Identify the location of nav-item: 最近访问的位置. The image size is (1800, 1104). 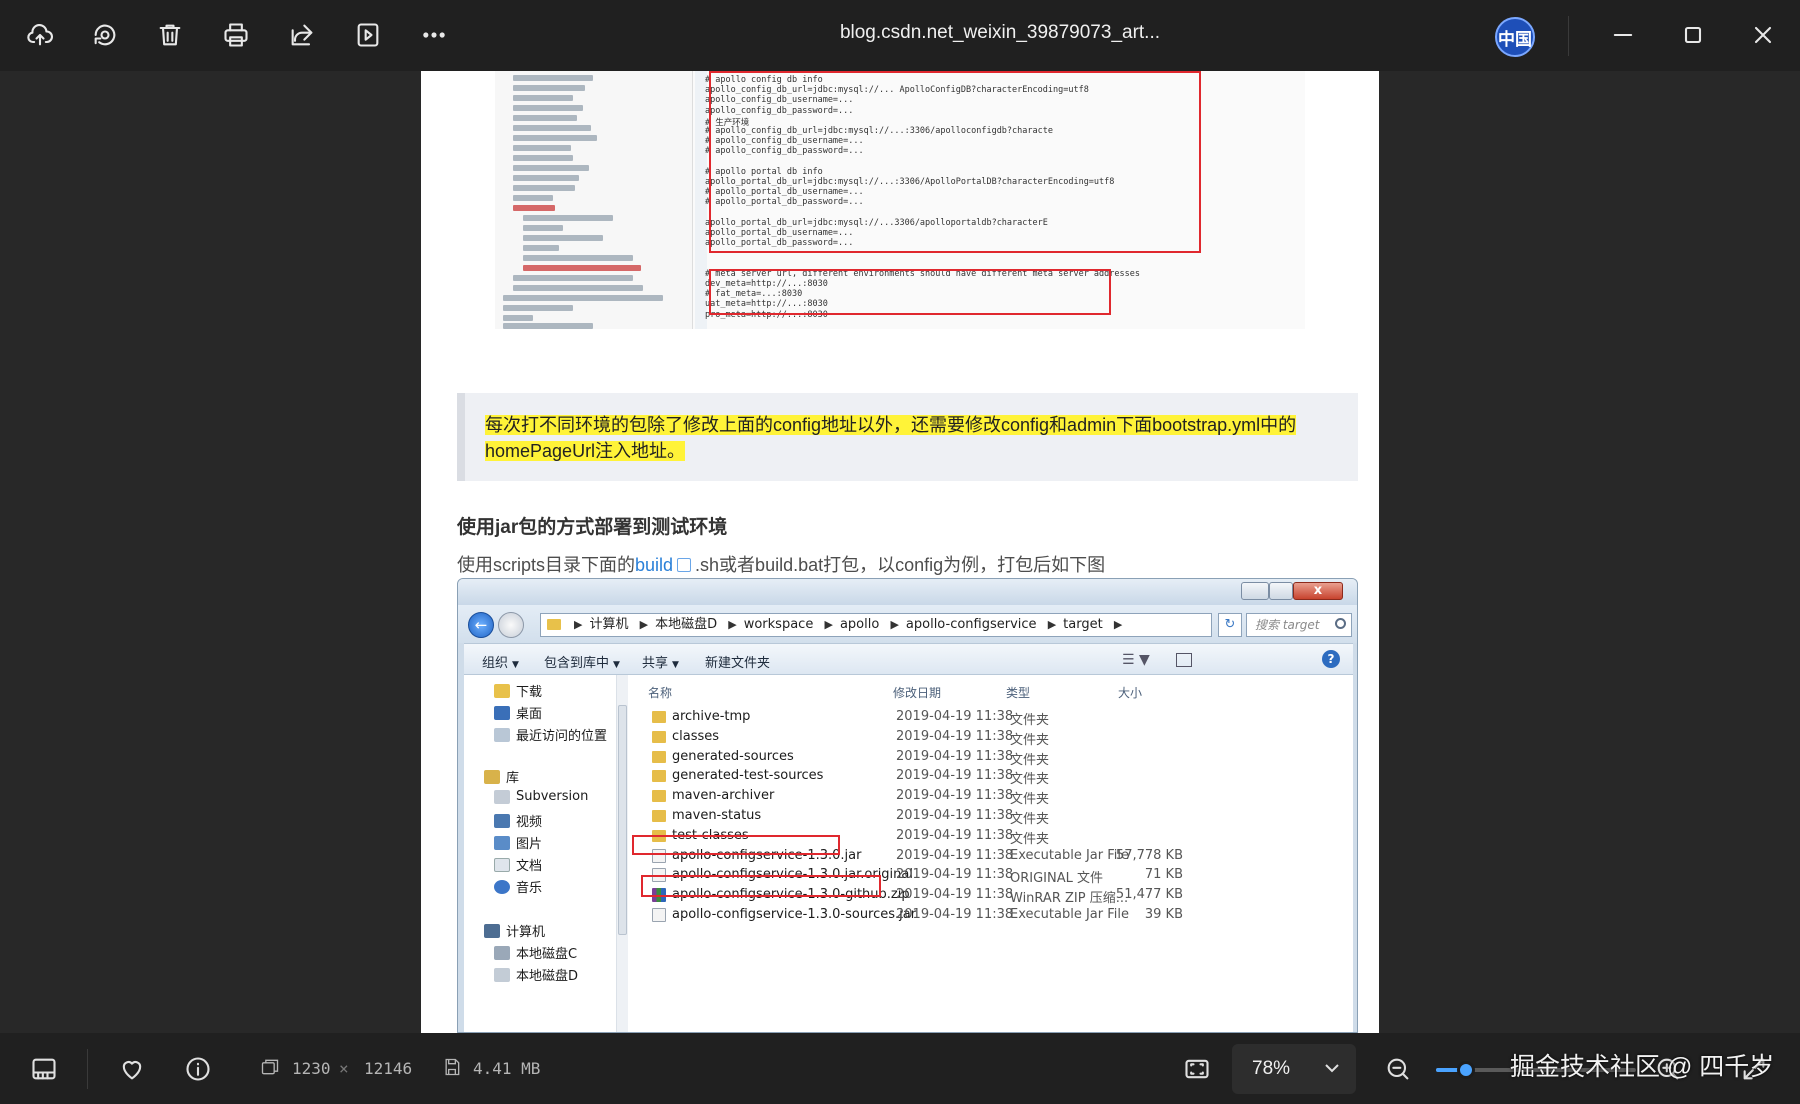
(550, 734).